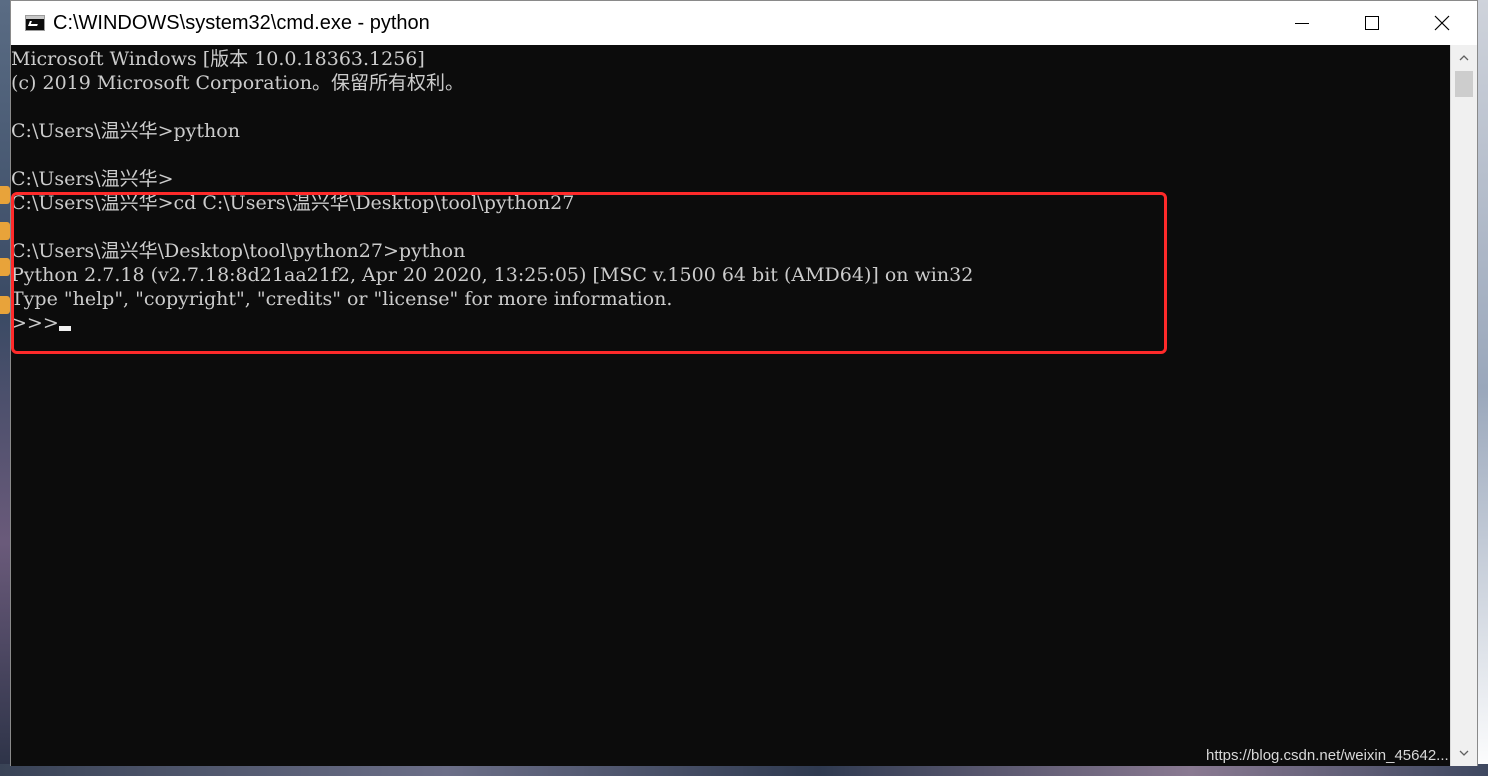 This screenshot has height=776, width=1488. Describe the element at coordinates (237, 83) in the screenshot. I see `console-line: (c) 2019 Microsoft Corporation。保留所有权利。` at that location.